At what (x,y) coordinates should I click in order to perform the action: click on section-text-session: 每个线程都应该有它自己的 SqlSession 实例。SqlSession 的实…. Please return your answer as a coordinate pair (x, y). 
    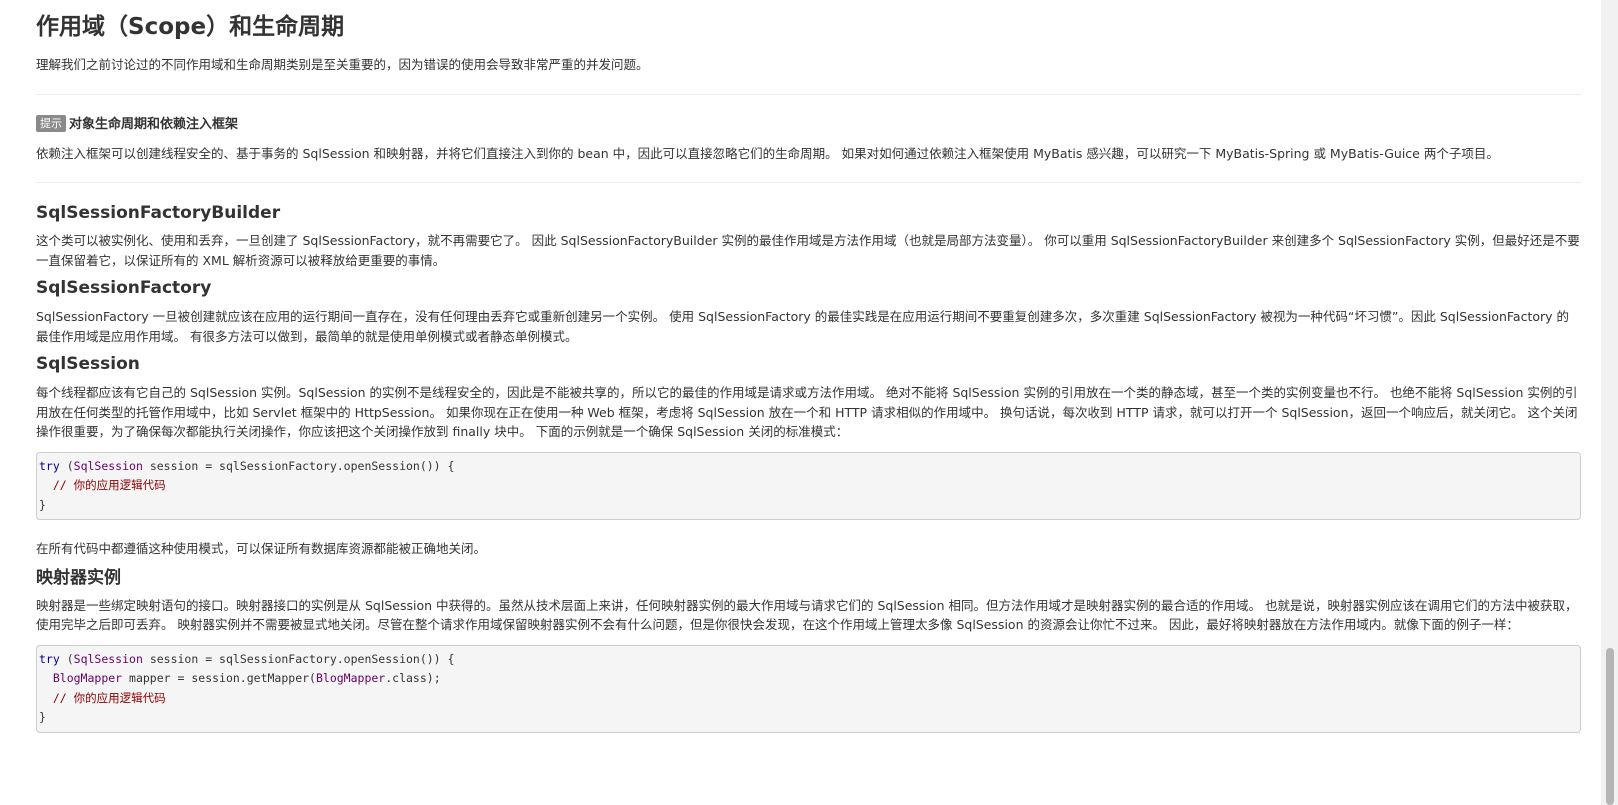
    Looking at the image, I should click on (807, 412).